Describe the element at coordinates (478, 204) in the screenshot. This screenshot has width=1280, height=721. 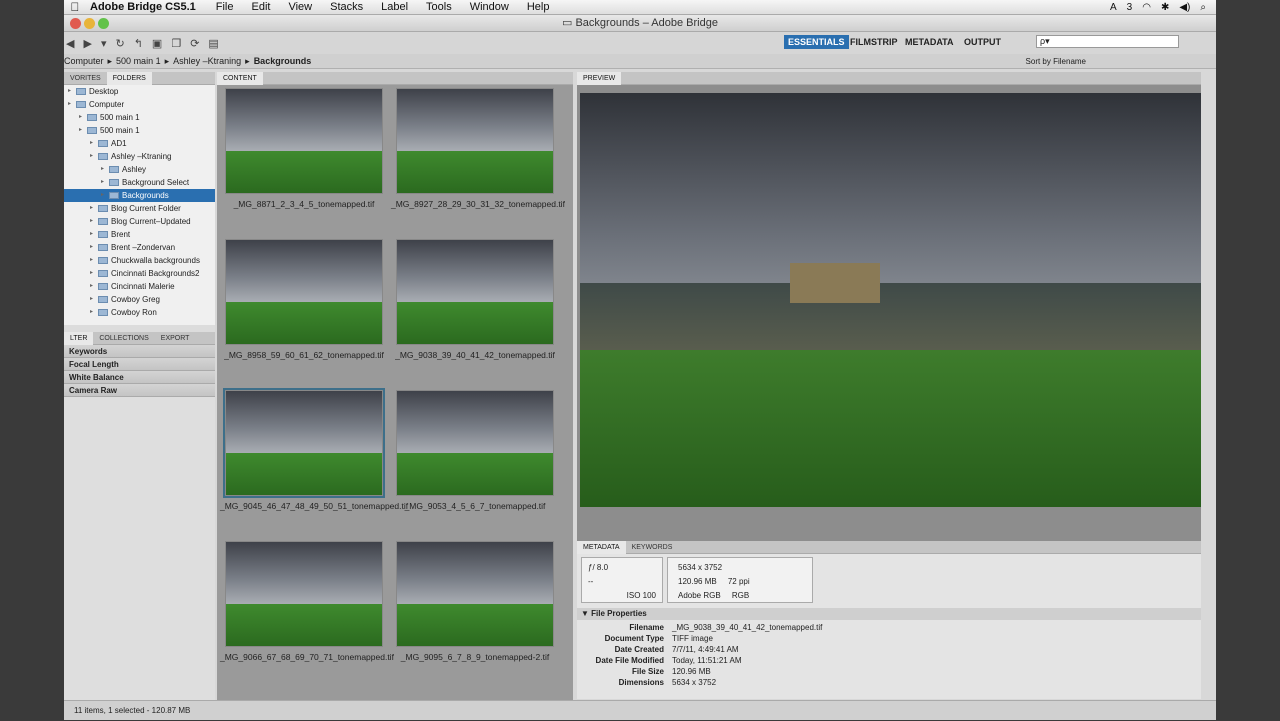
I see `thumbnail-caption: _MG_8927_28_29_30_31_32_tonemapped.tif` at that location.